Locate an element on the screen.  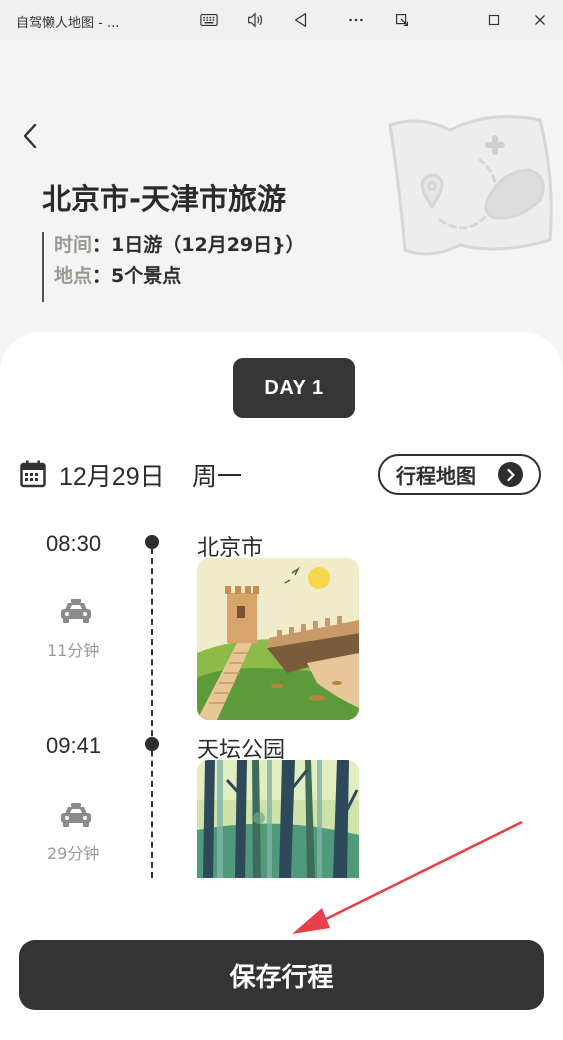
volume-icon is located at coordinates (255, 20).